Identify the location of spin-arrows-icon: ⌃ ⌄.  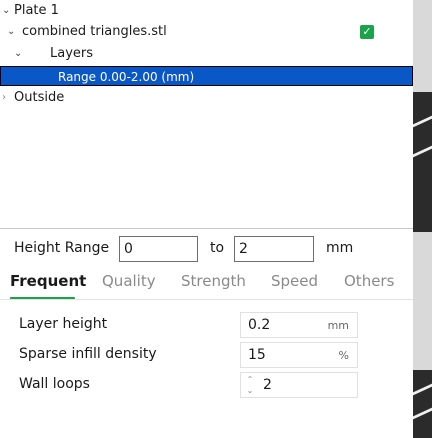
(250, 385).